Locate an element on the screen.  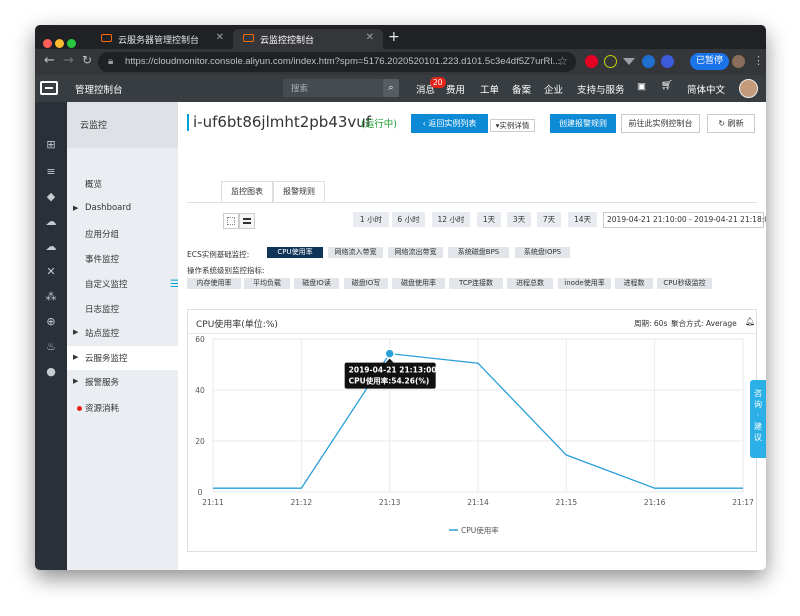
tab-monitor-charts: 监控图表 is located at coordinates (247, 192).